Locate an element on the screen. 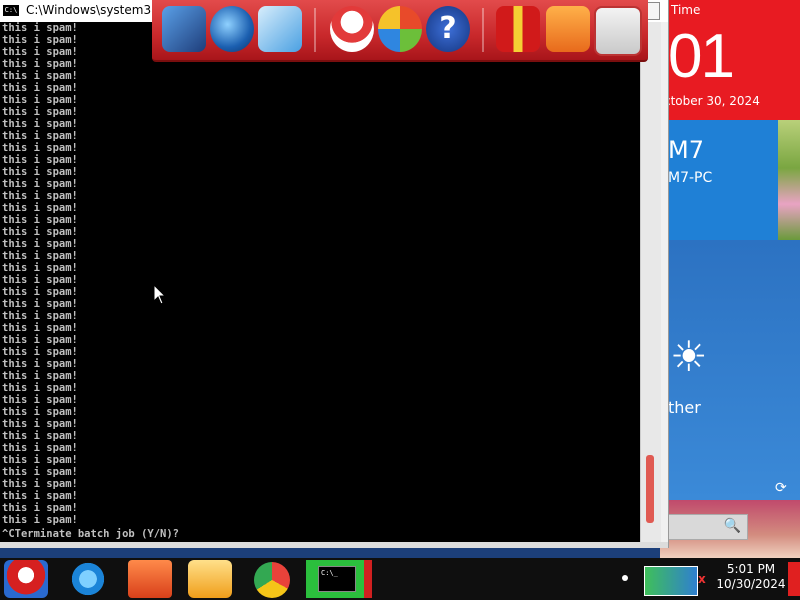 This screenshot has height=600, width=800. time-big: 01 is located at coordinates (701, 56).